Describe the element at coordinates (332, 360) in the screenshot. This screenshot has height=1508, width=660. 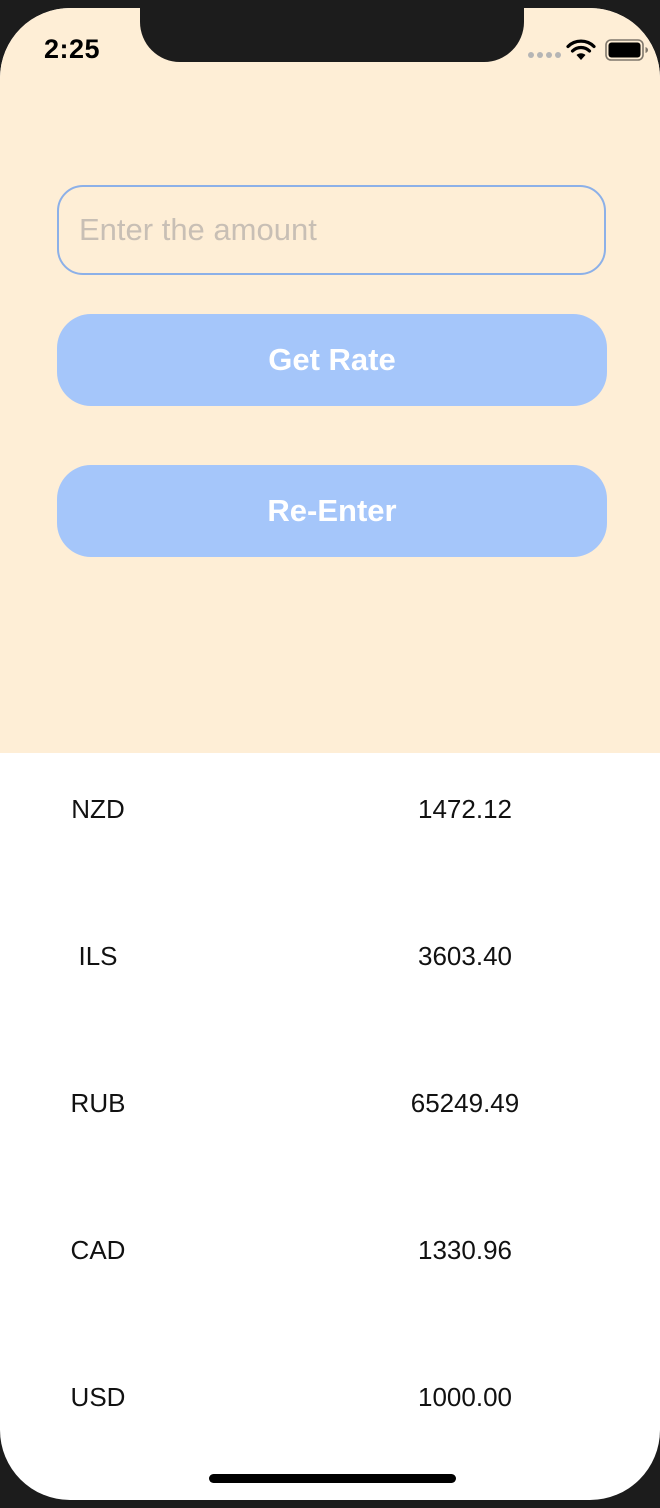
I see `get-rate-button: Get Rate` at that location.